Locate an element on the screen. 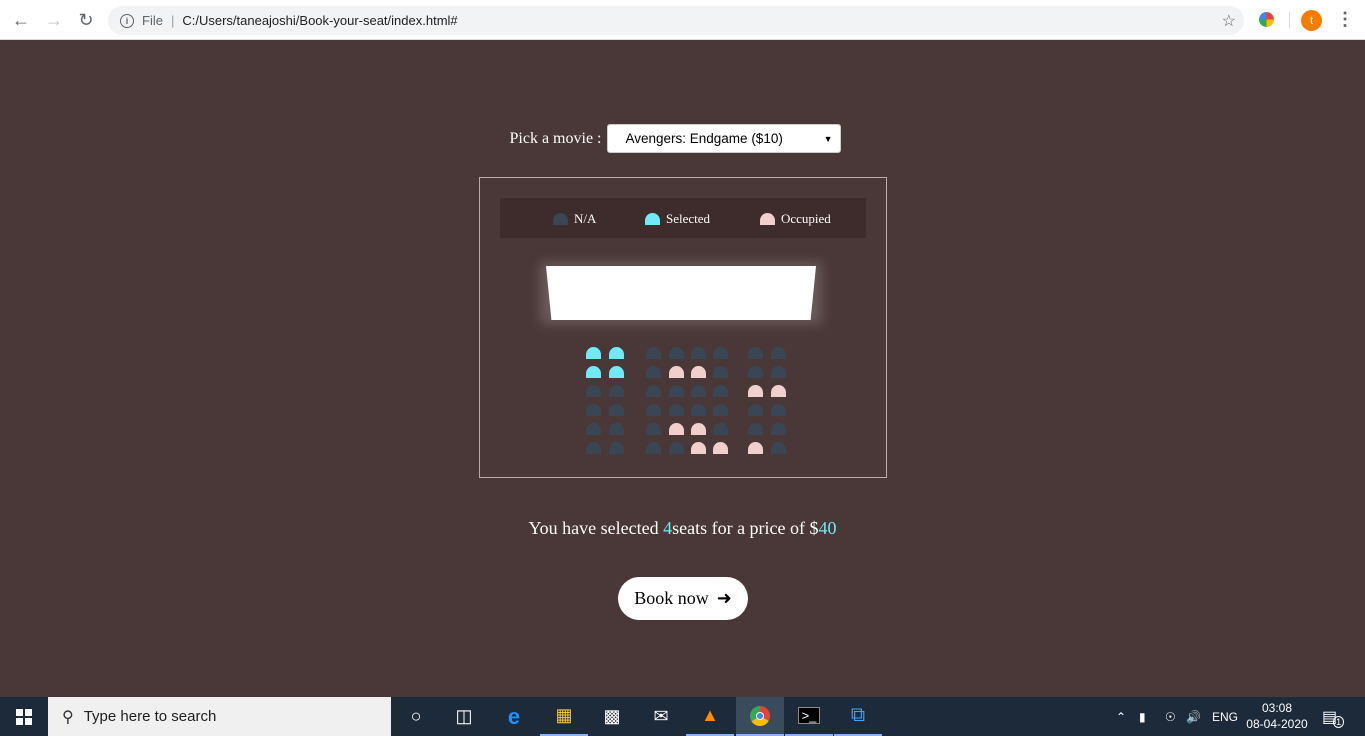 This screenshot has height=736, width=1365. language-indicator: ENG is located at coordinates (1225, 716).